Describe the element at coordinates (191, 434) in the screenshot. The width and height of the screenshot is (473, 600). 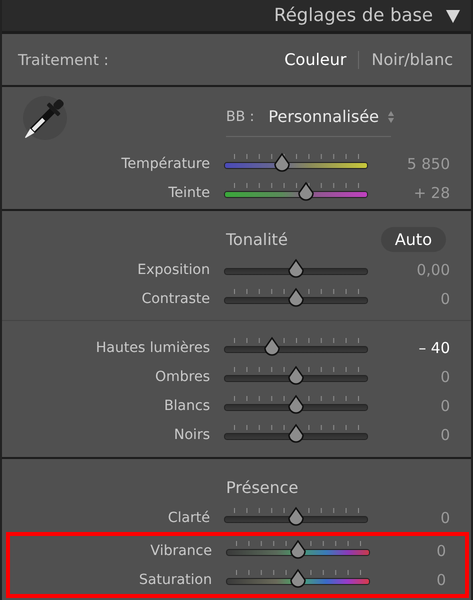
I see `slider-label: Noirs` at that location.